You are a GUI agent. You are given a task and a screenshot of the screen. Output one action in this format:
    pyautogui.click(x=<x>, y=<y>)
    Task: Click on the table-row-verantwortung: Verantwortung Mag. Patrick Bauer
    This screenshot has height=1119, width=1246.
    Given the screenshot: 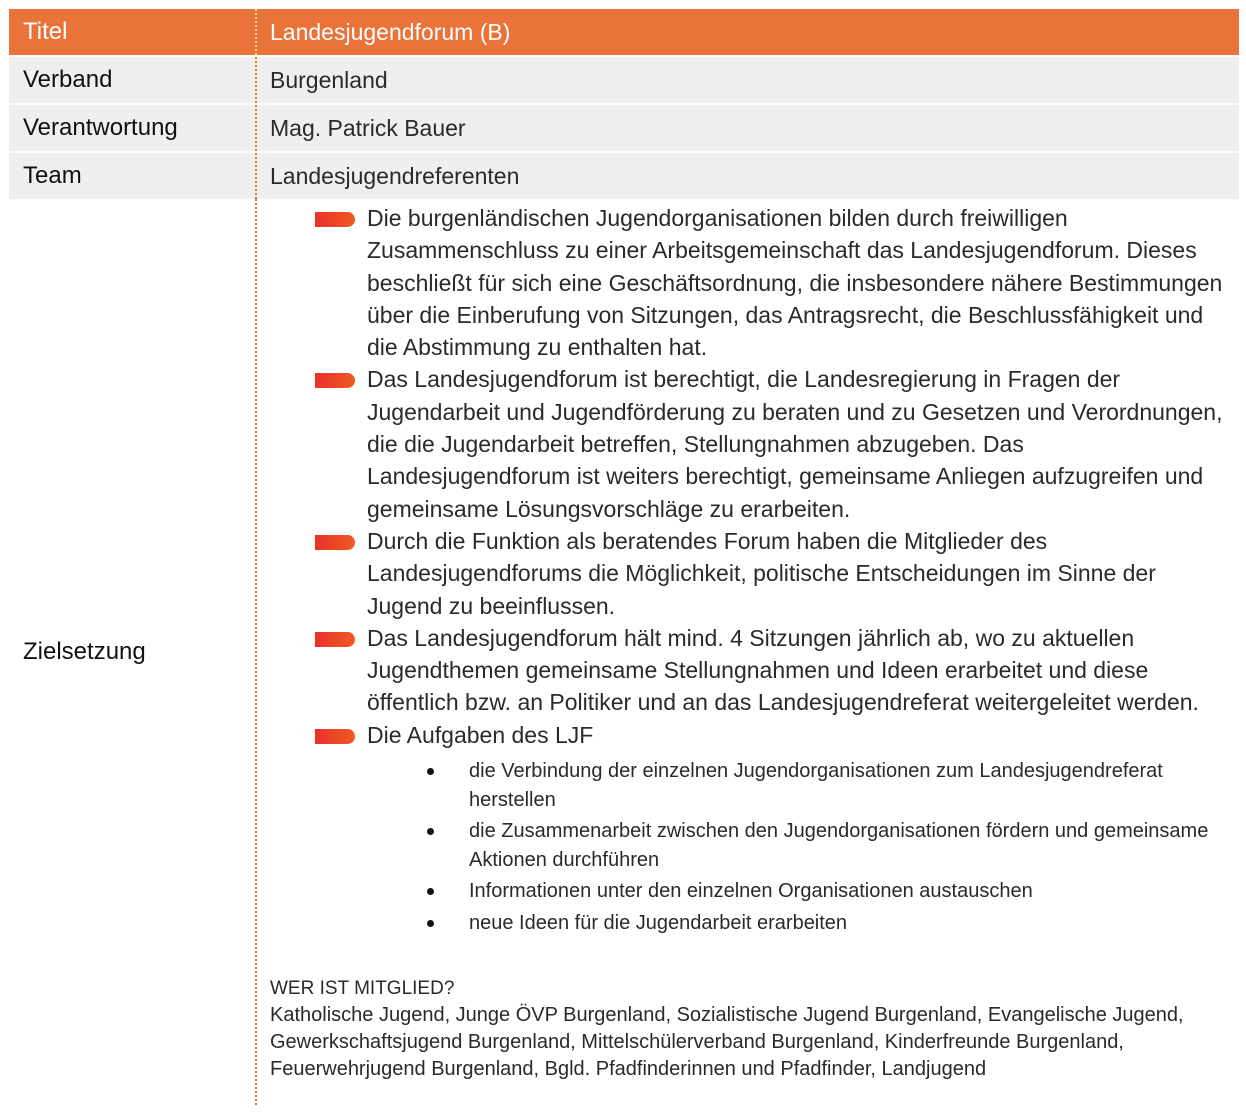 What is the action you would take?
    pyautogui.click(x=624, y=127)
    